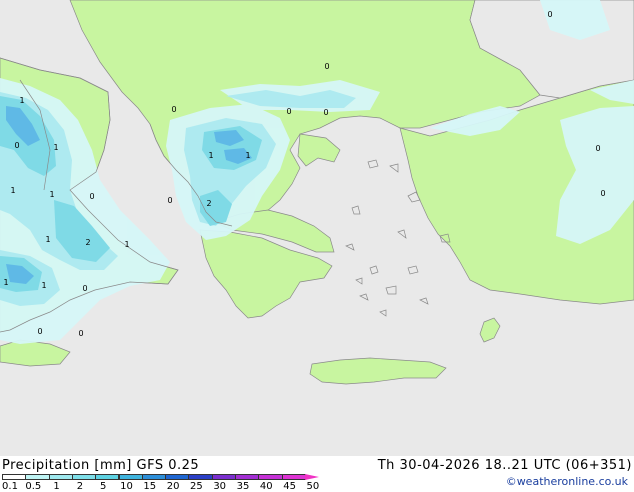 The height and width of the screenshot is (492, 634). I want to click on legend-tick-label: 40, so click(266, 486).